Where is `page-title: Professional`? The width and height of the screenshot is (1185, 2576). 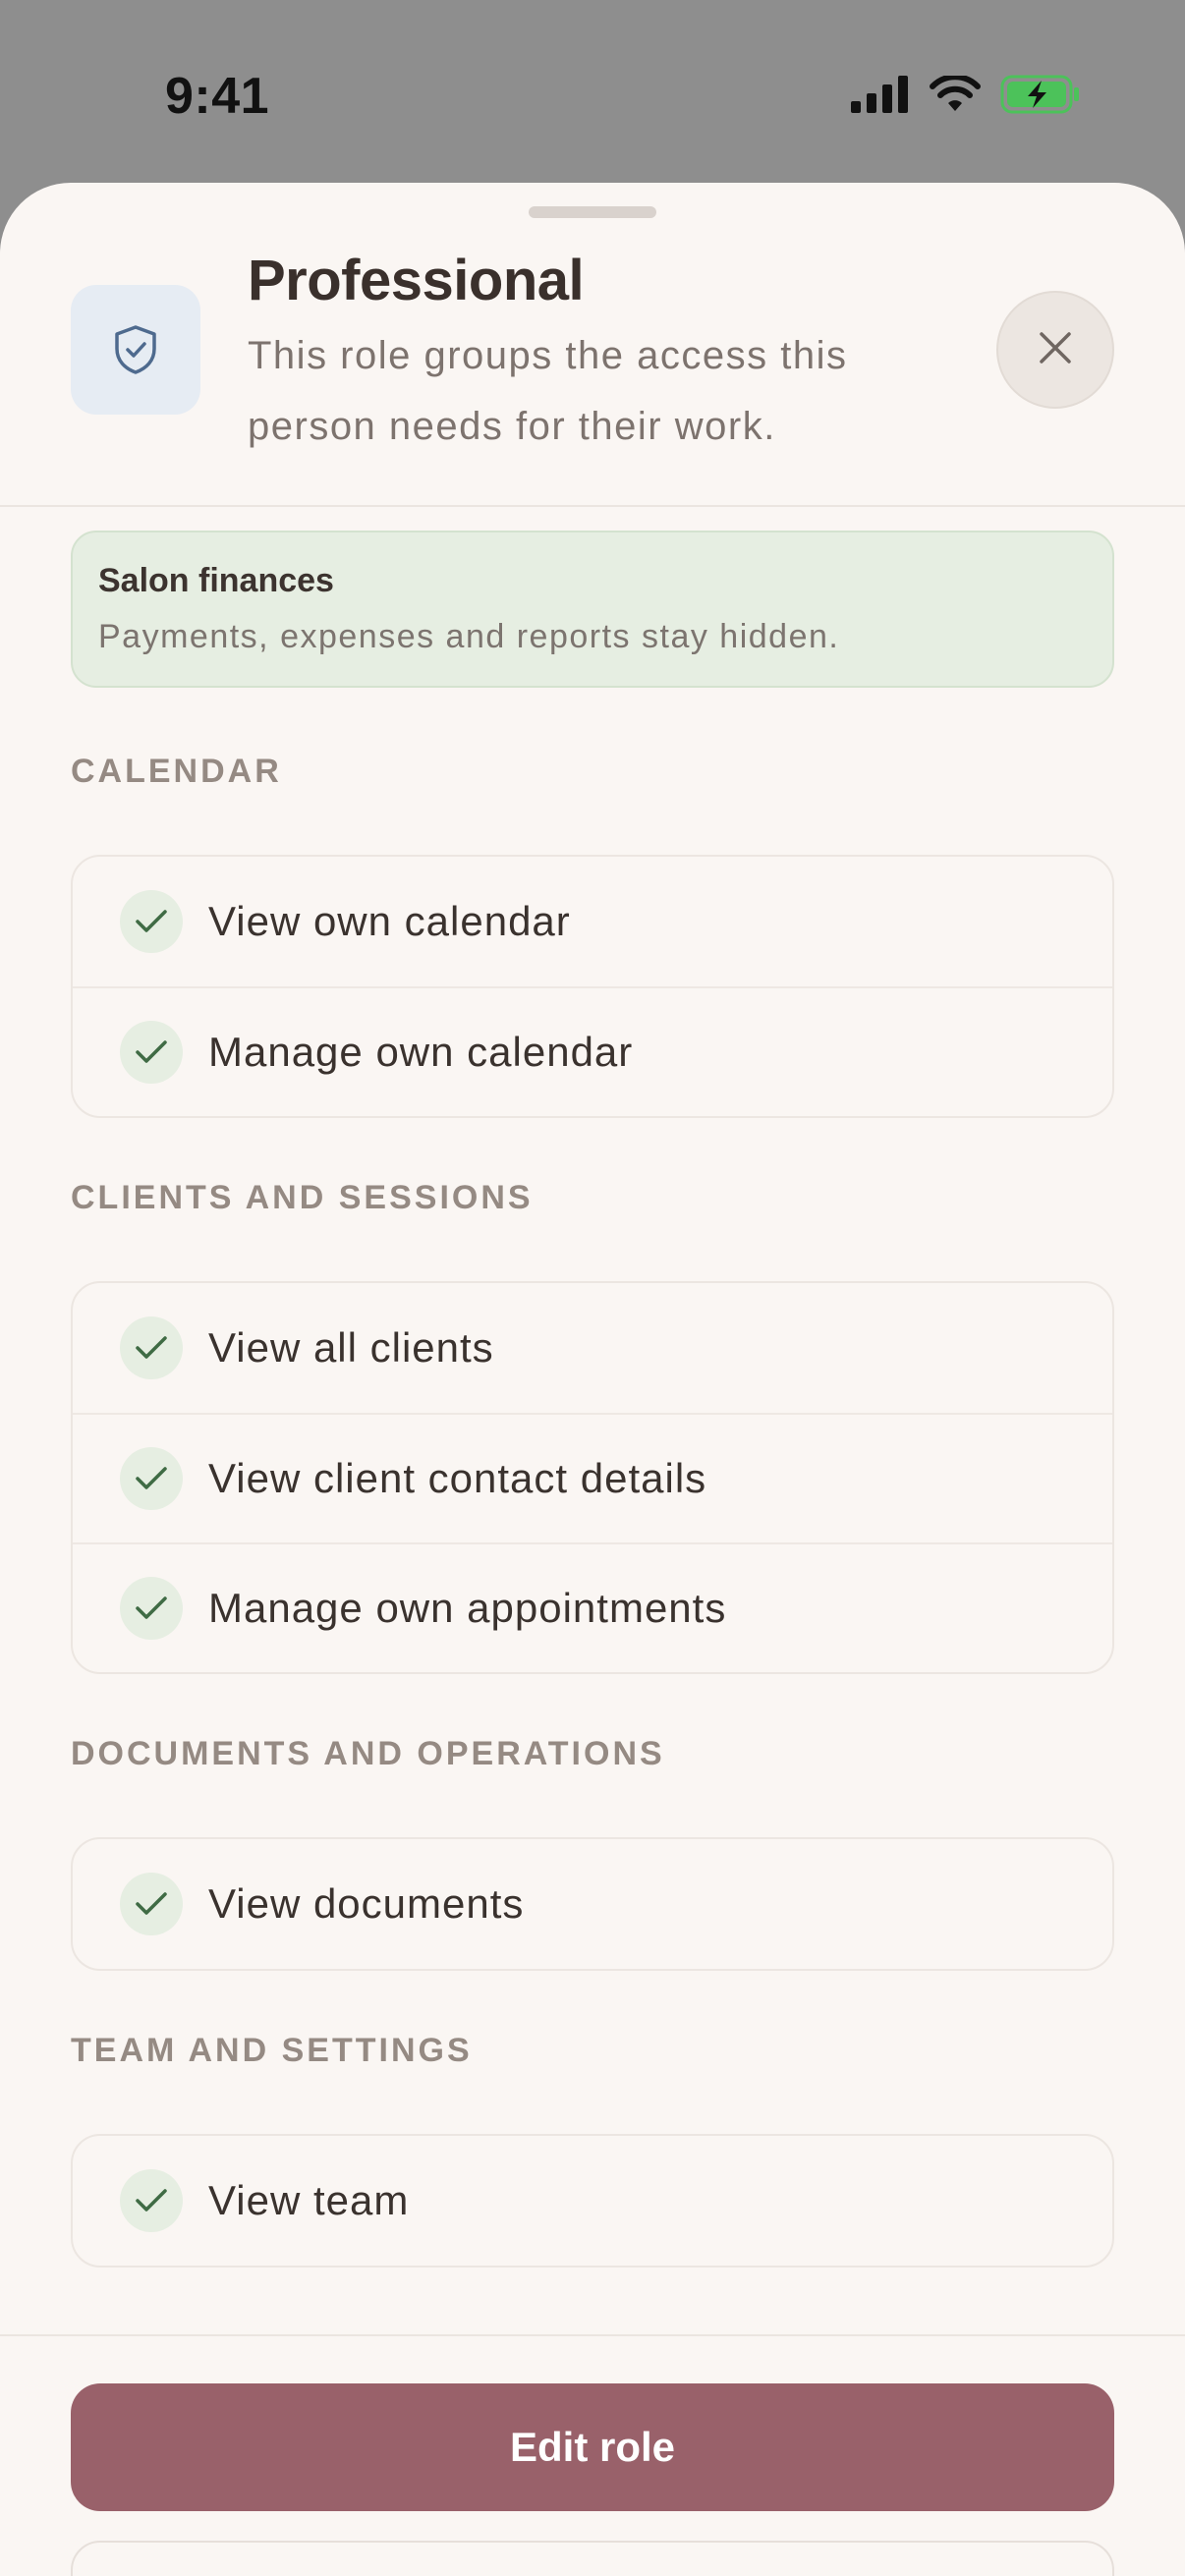
page-title: Professional is located at coordinates (416, 280).